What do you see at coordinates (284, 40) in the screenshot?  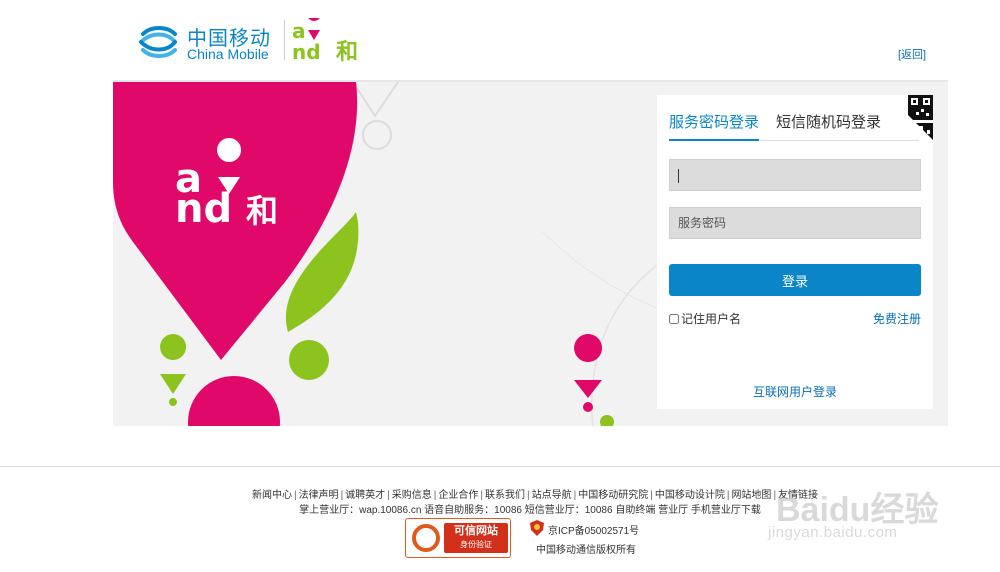 I see `logo-divider` at bounding box center [284, 40].